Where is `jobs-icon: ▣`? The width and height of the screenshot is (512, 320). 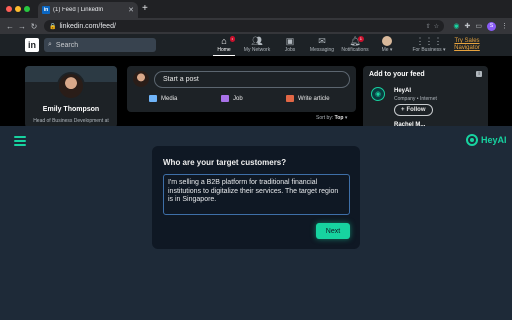
jobs-icon: ▣ is located at coordinates (290, 41).